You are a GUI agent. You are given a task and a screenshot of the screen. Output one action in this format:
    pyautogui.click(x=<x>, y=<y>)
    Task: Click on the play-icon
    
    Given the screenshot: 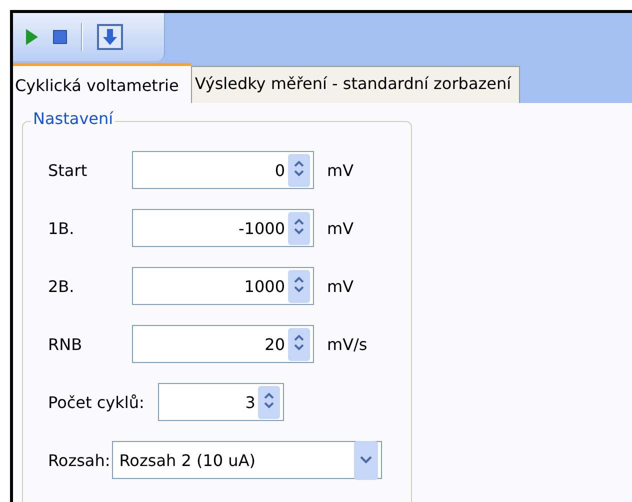 What is the action you would take?
    pyautogui.click(x=32, y=37)
    